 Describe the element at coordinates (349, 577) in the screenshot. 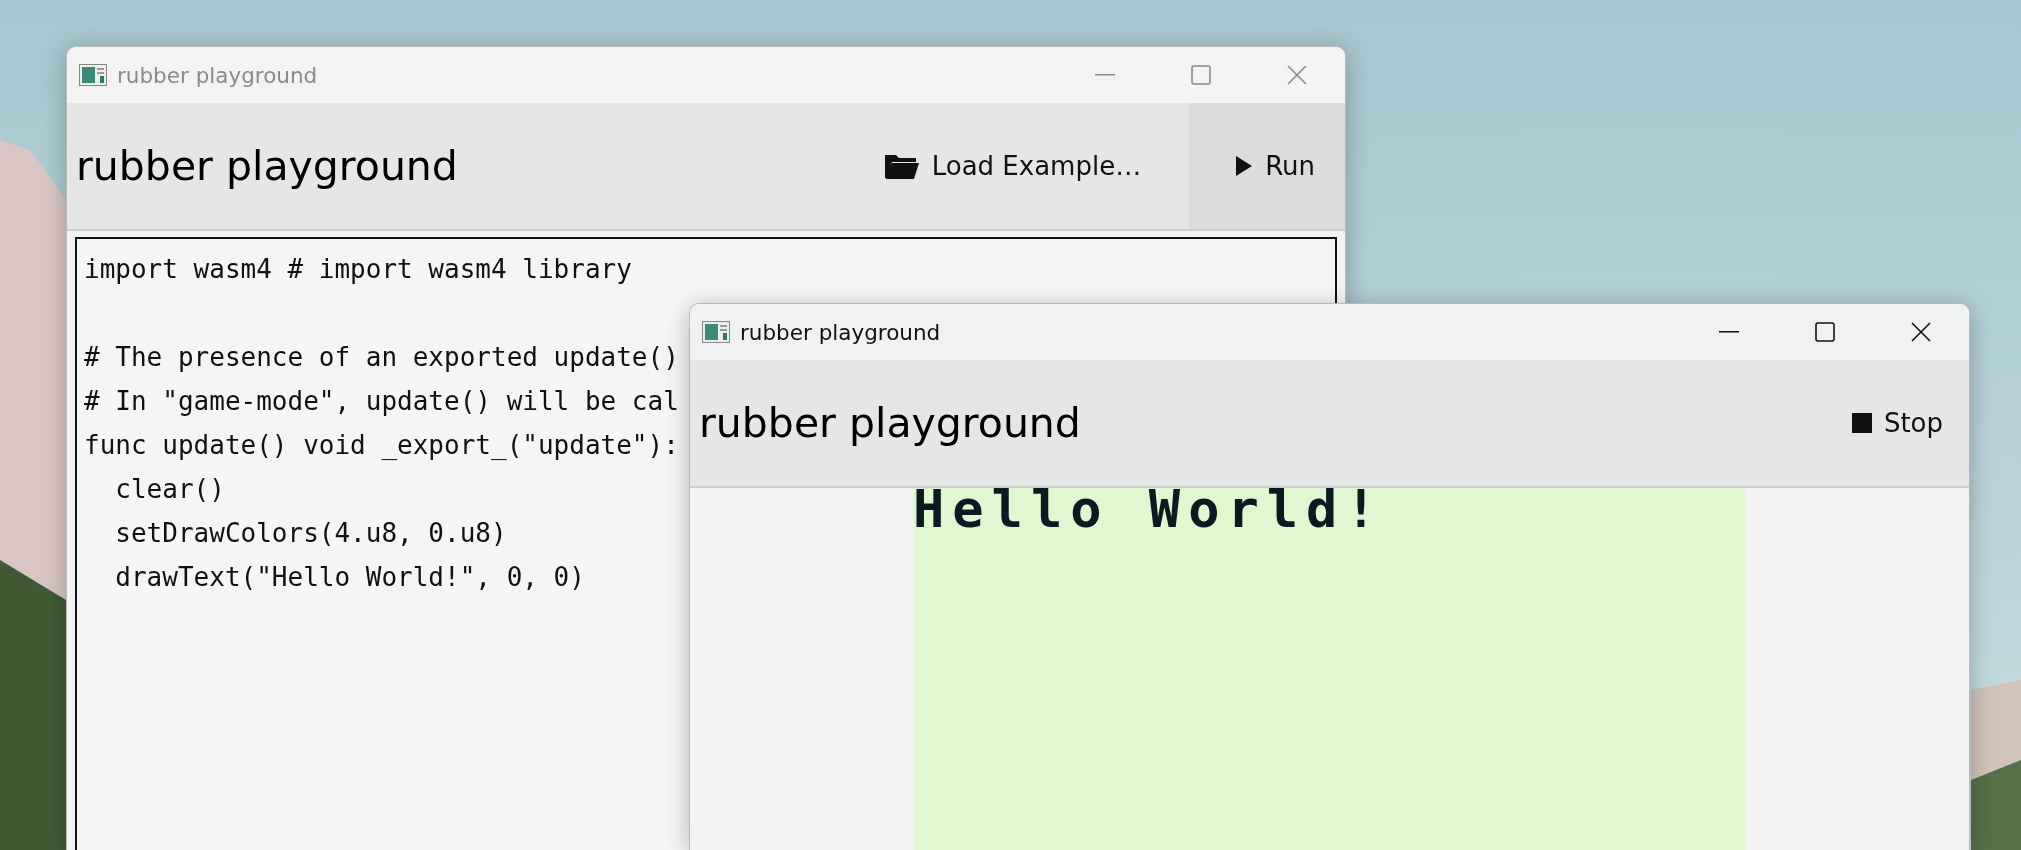

I see `code-line: drawText("Hello World!", 0, 0)` at that location.